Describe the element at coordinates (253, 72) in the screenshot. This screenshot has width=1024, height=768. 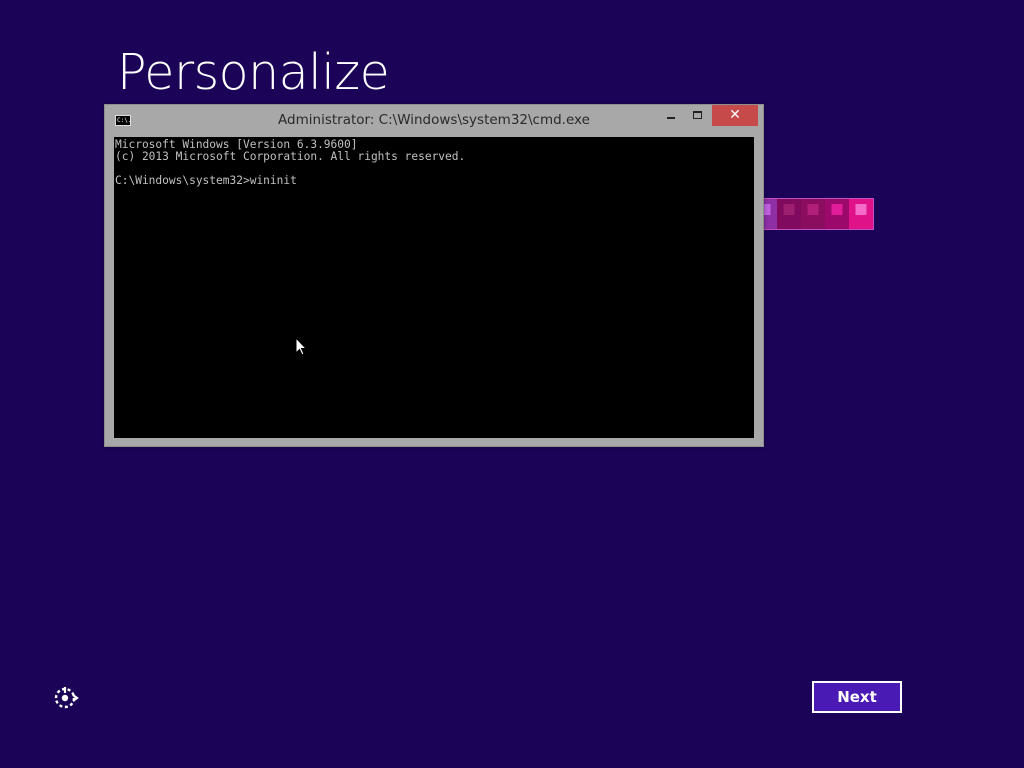
I see `page-title: Personalize` at that location.